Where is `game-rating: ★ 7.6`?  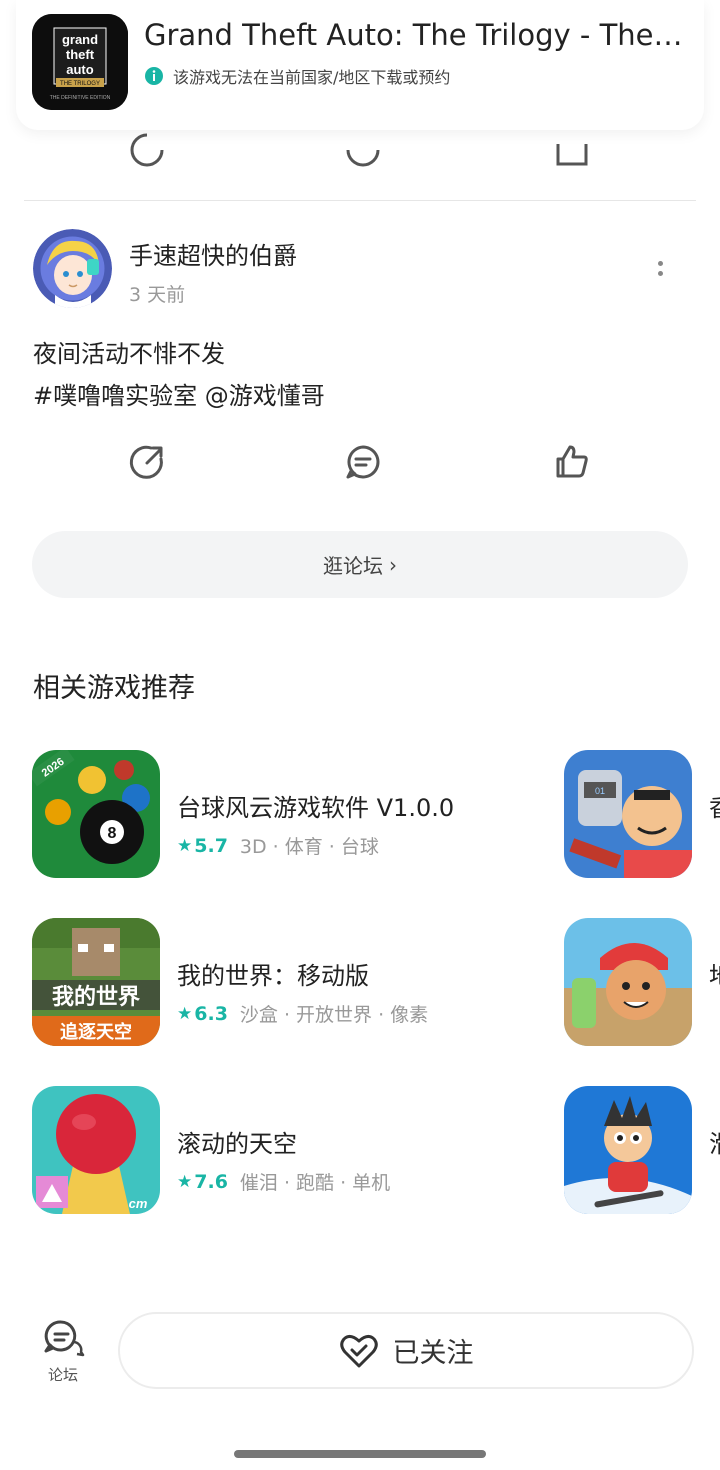
game-rating: ★ 7.6 is located at coordinates (202, 1181).